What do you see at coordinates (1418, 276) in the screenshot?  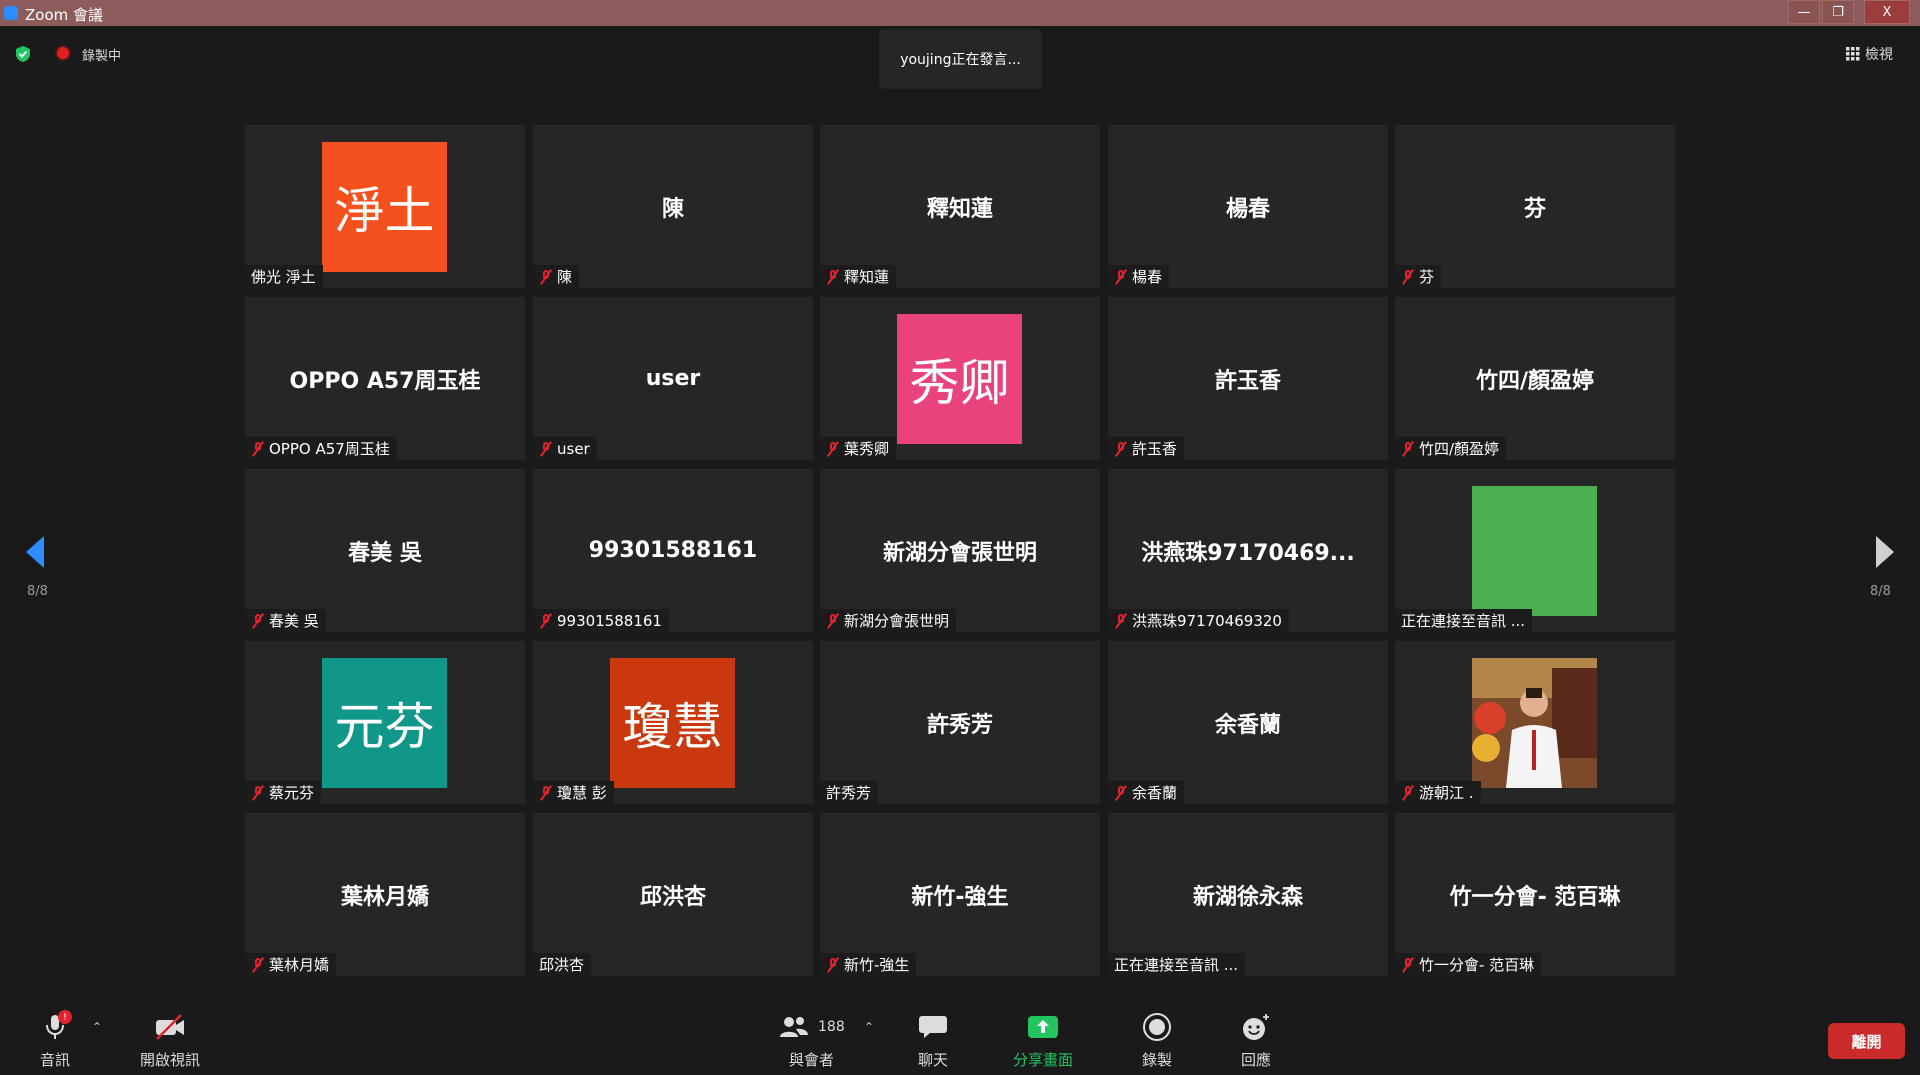 I see `participant-name-label: 芬` at bounding box center [1418, 276].